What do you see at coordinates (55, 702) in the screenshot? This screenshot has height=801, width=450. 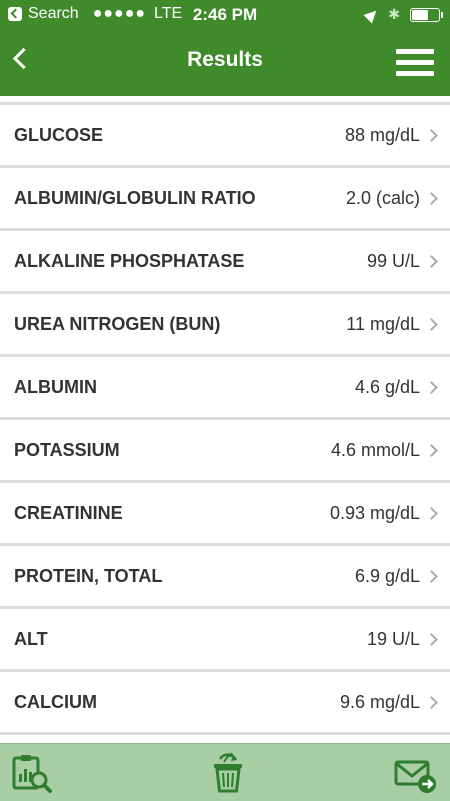 I see `result-name: CALCIUM` at bounding box center [55, 702].